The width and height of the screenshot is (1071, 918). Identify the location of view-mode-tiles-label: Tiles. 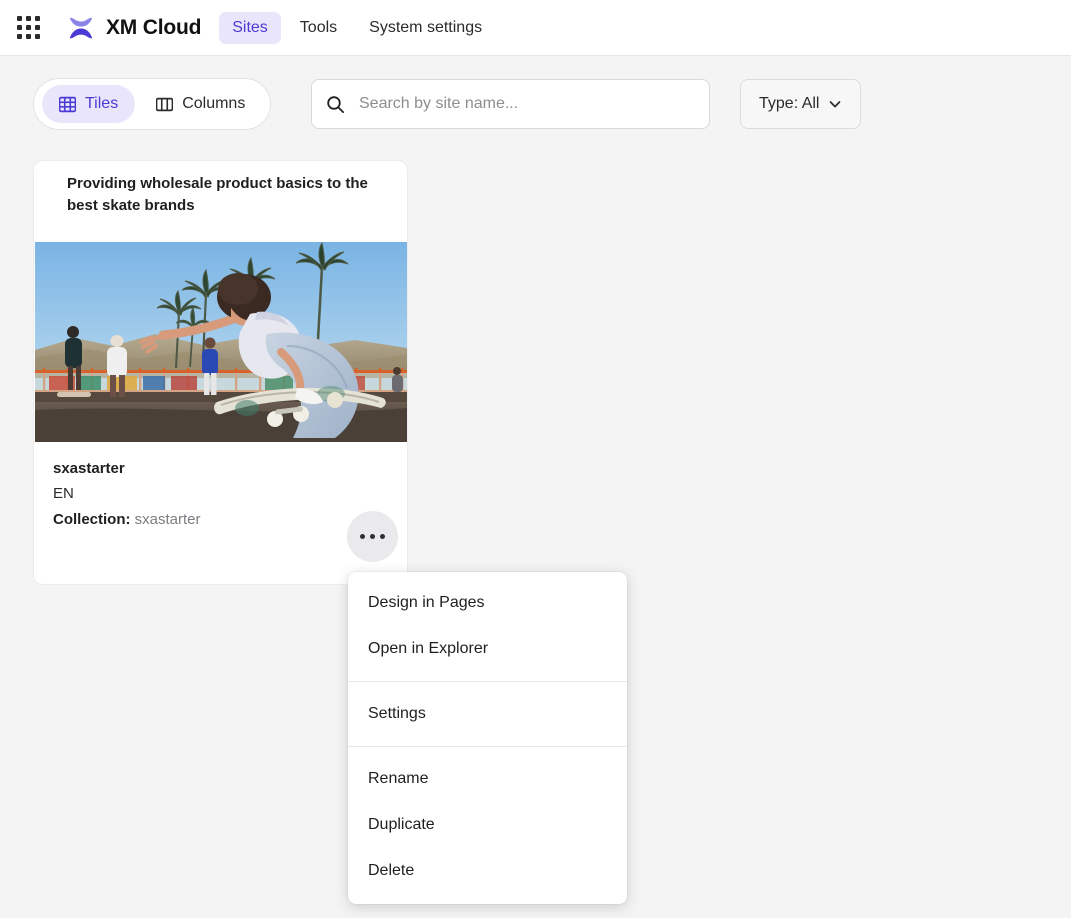
(102, 103).